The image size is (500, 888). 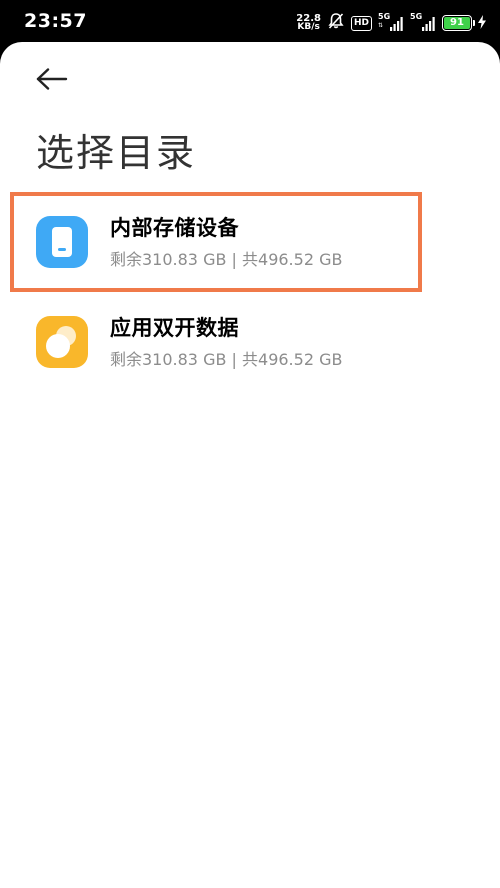 What do you see at coordinates (396, 24) in the screenshot?
I see `sim1-signal-bars-icon` at bounding box center [396, 24].